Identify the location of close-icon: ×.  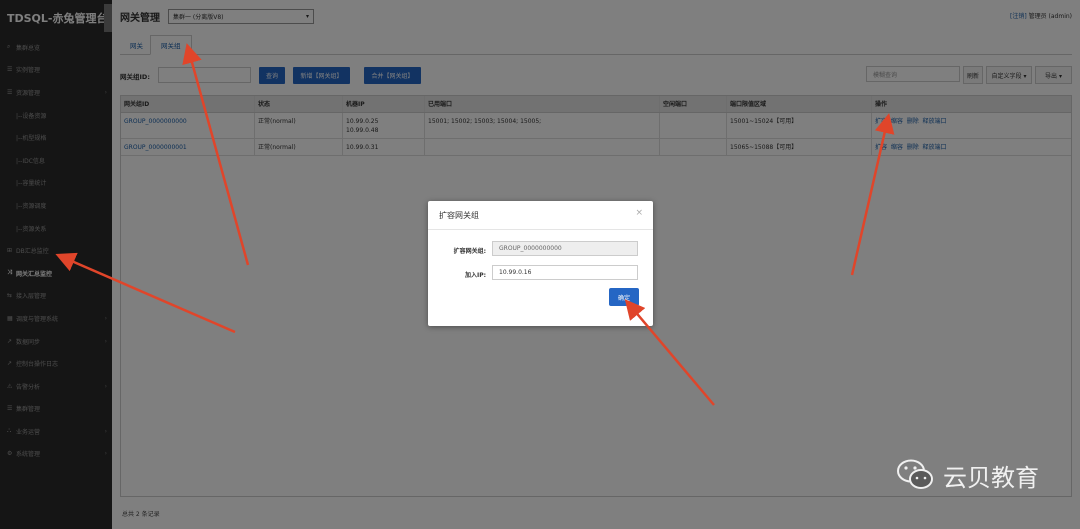
(639, 213).